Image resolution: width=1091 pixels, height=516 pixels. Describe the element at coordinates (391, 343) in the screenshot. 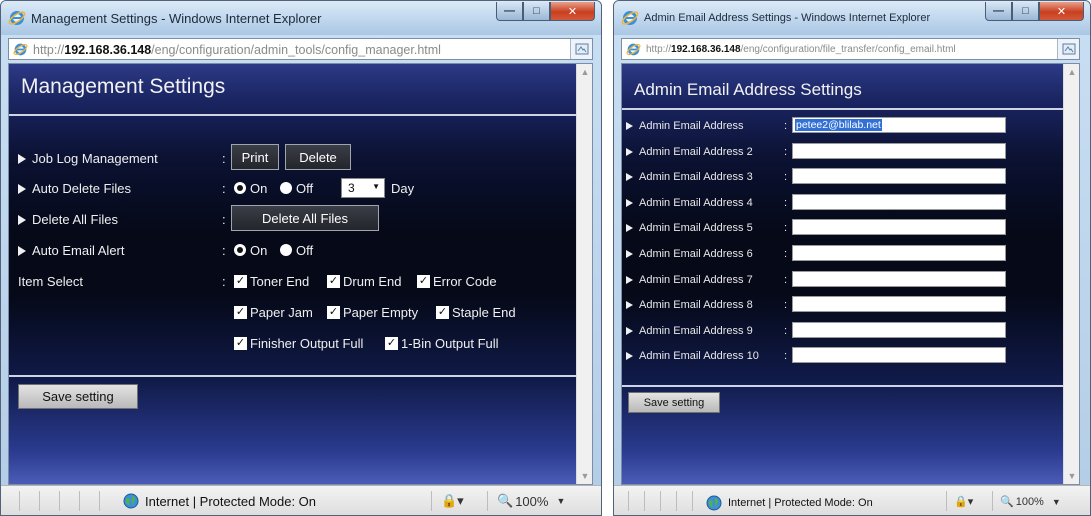

I see `bin-output-full-checkbox: ✓` at that location.